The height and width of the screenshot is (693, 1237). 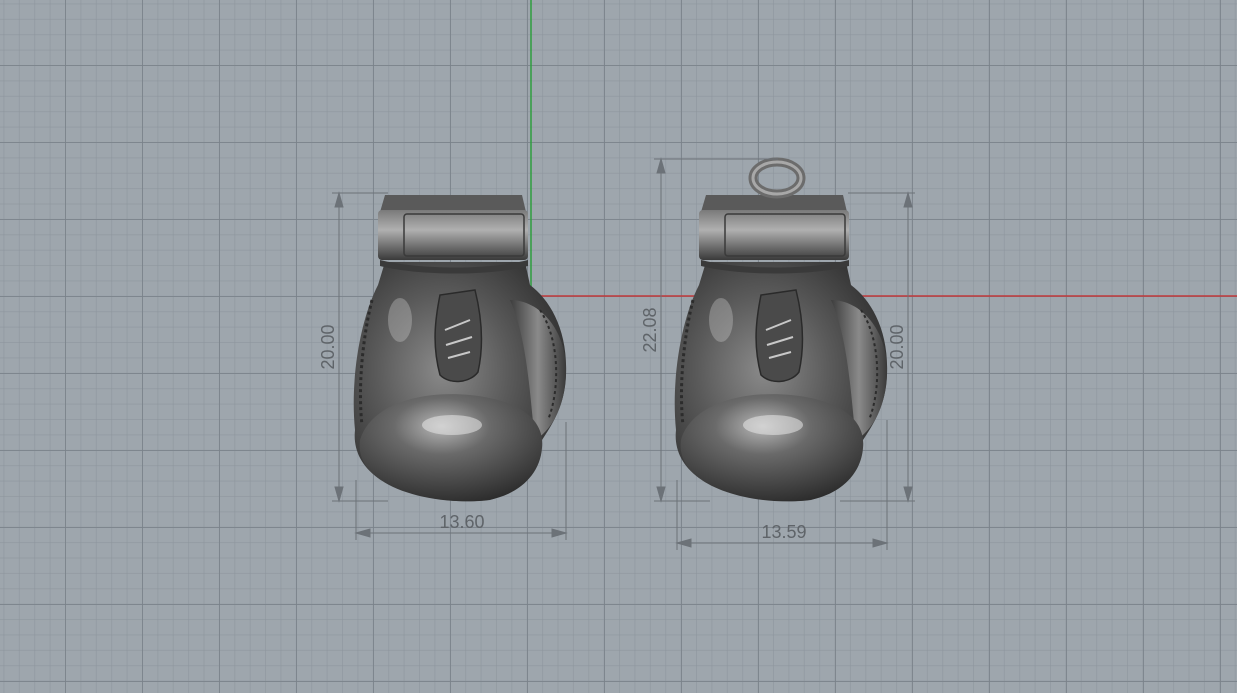 I want to click on left-height-label: 20.00, so click(x=328, y=346).